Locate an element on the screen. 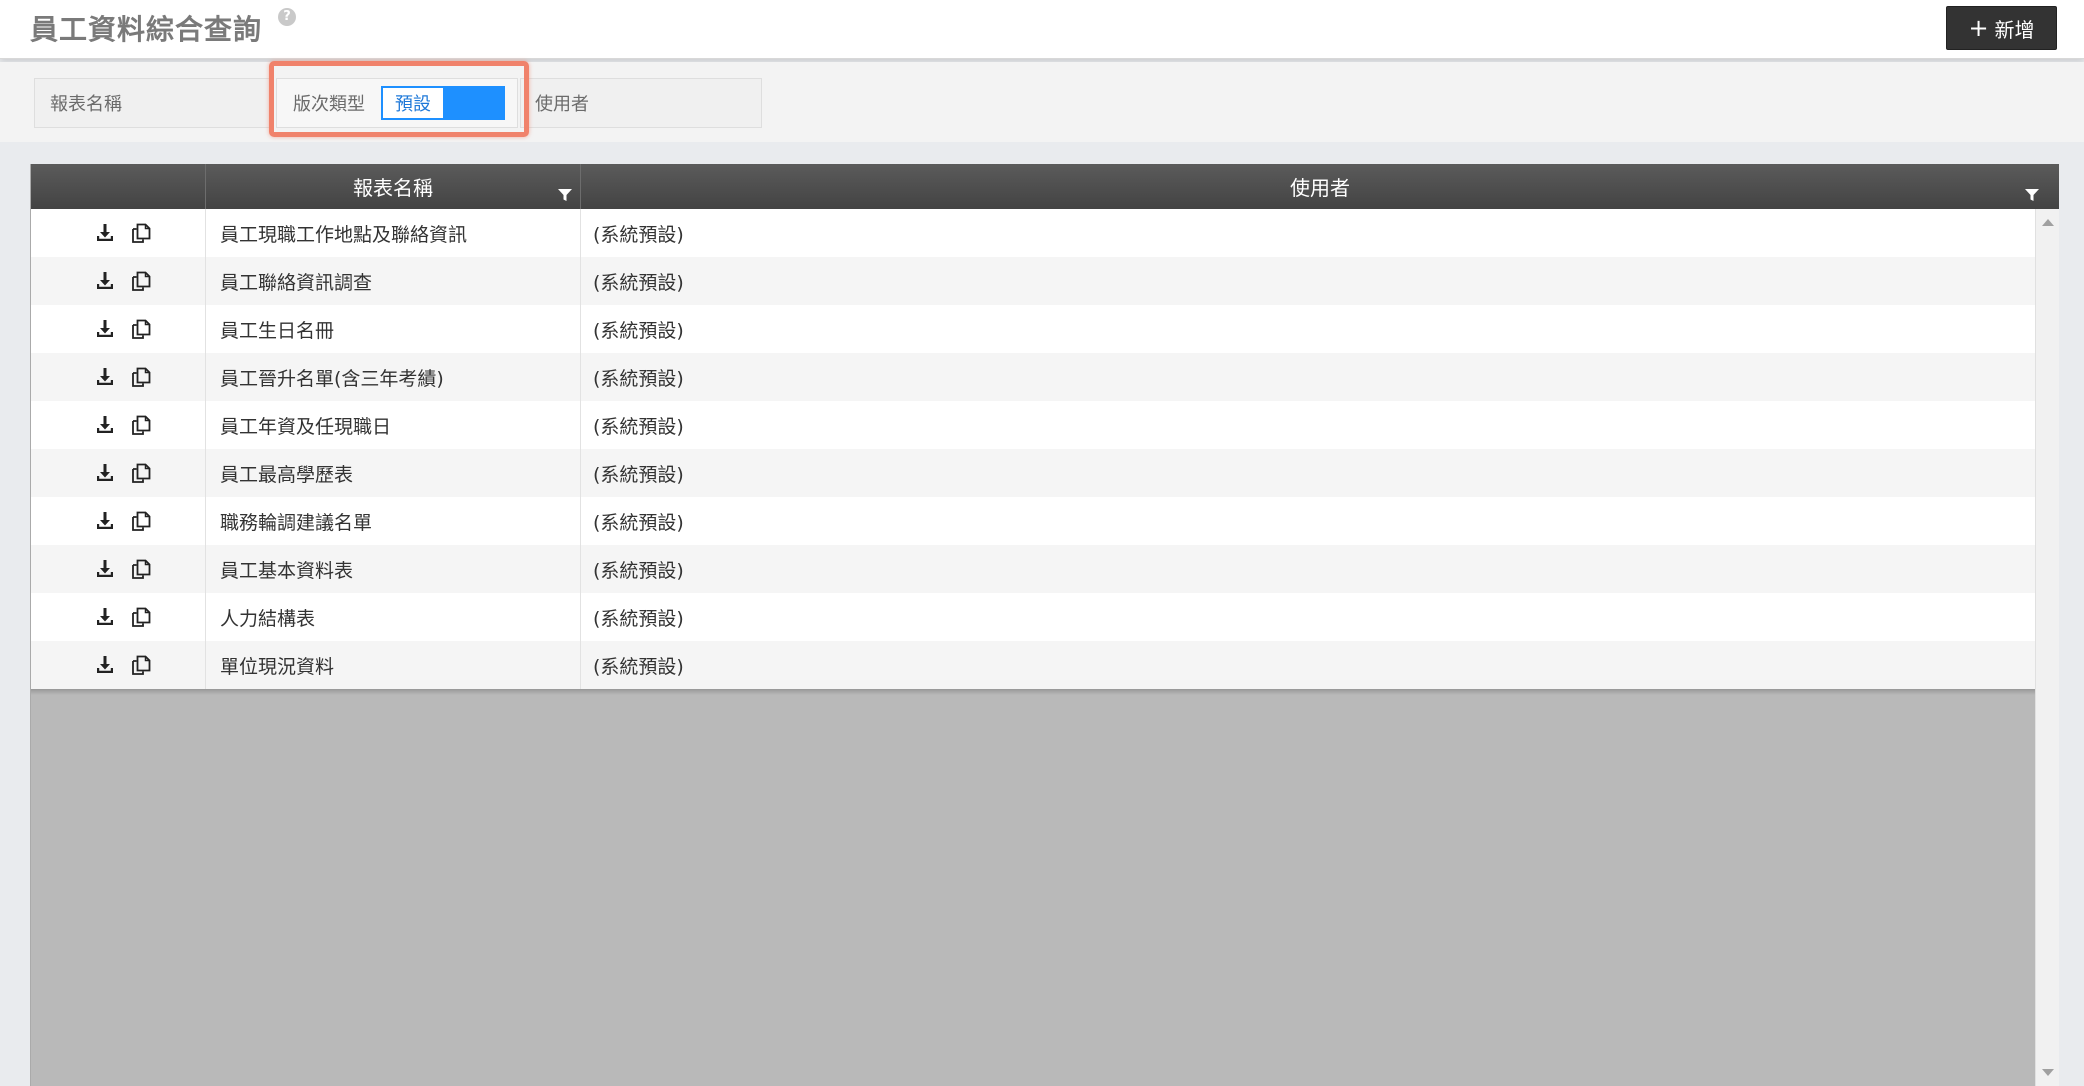 The image size is (2084, 1086). table-row: 員工年資及任現職日 (系統預設) is located at coordinates (1033, 425).